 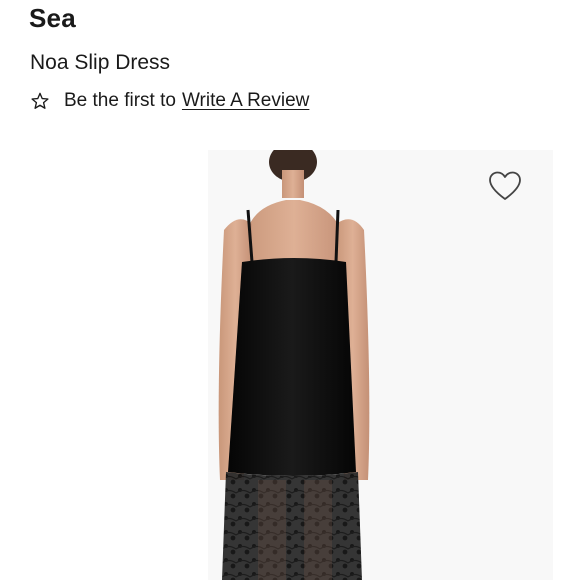 I want to click on brand-name: Sea, so click(x=52, y=18).